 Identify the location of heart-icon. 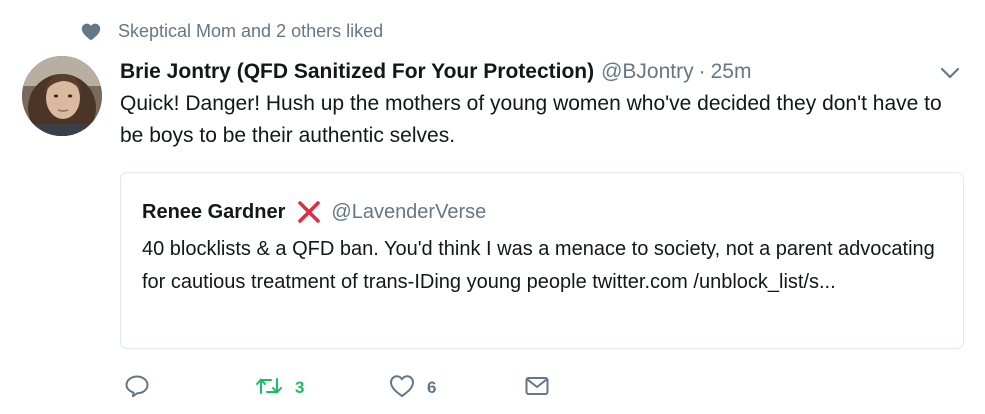
(91, 31).